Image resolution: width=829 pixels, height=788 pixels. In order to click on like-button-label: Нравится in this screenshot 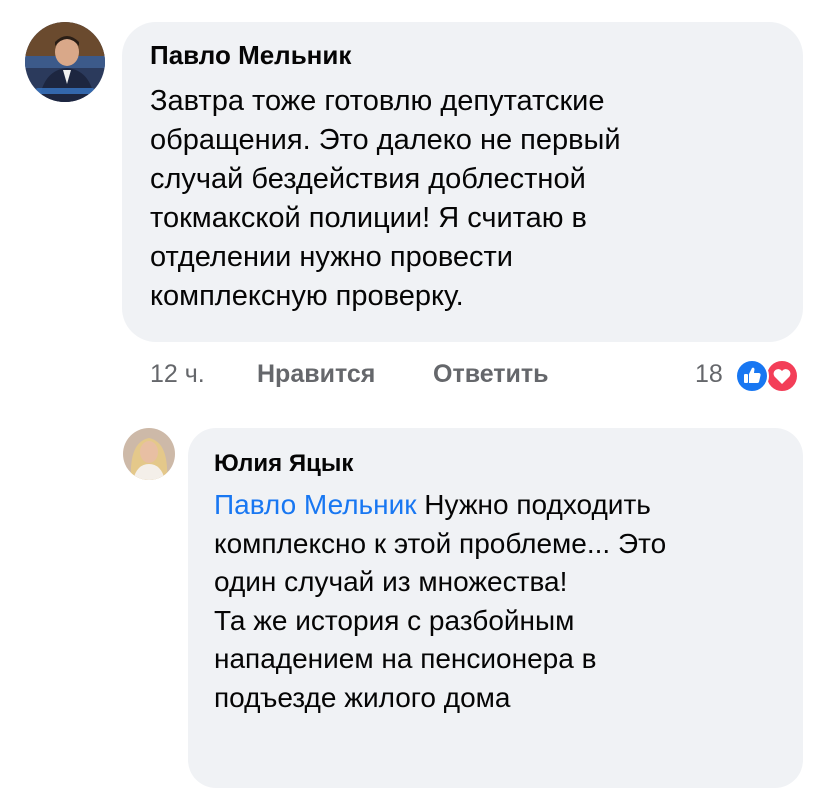, I will do `click(316, 374)`.